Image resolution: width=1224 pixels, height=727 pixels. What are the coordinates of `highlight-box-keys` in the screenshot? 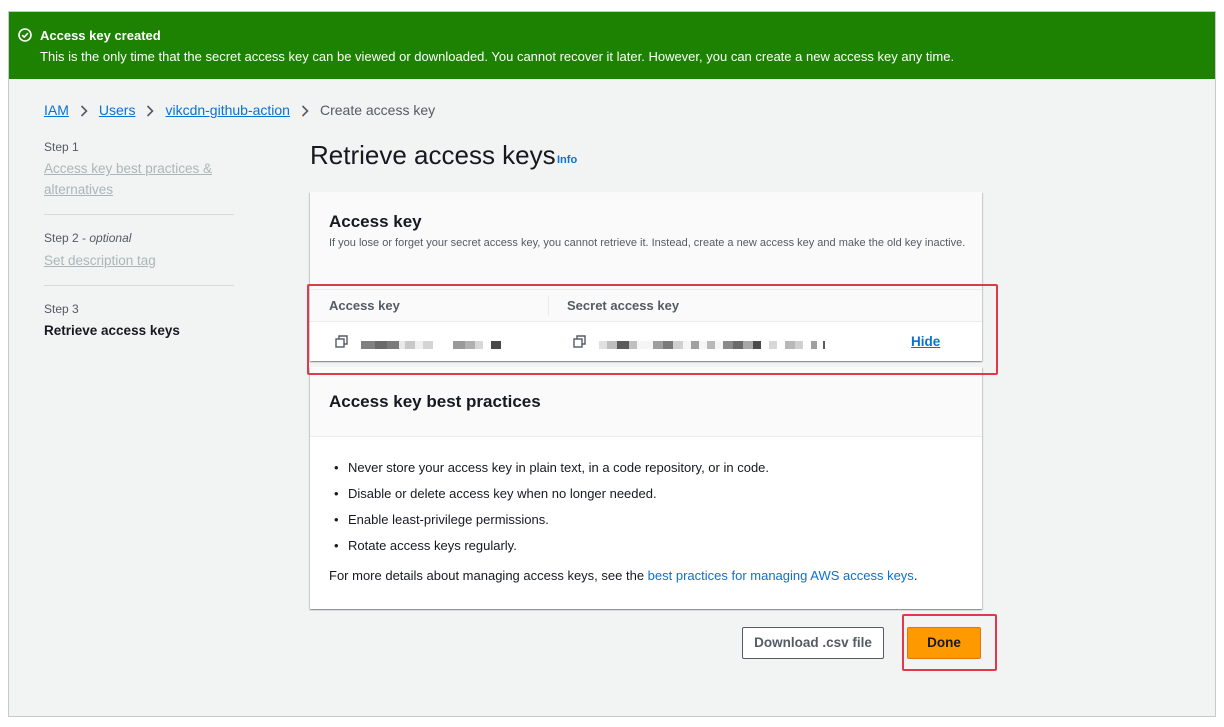 It's located at (652, 329).